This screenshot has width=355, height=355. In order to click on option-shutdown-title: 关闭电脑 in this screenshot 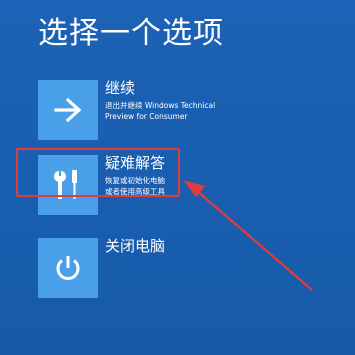, I will do `click(135, 246)`.